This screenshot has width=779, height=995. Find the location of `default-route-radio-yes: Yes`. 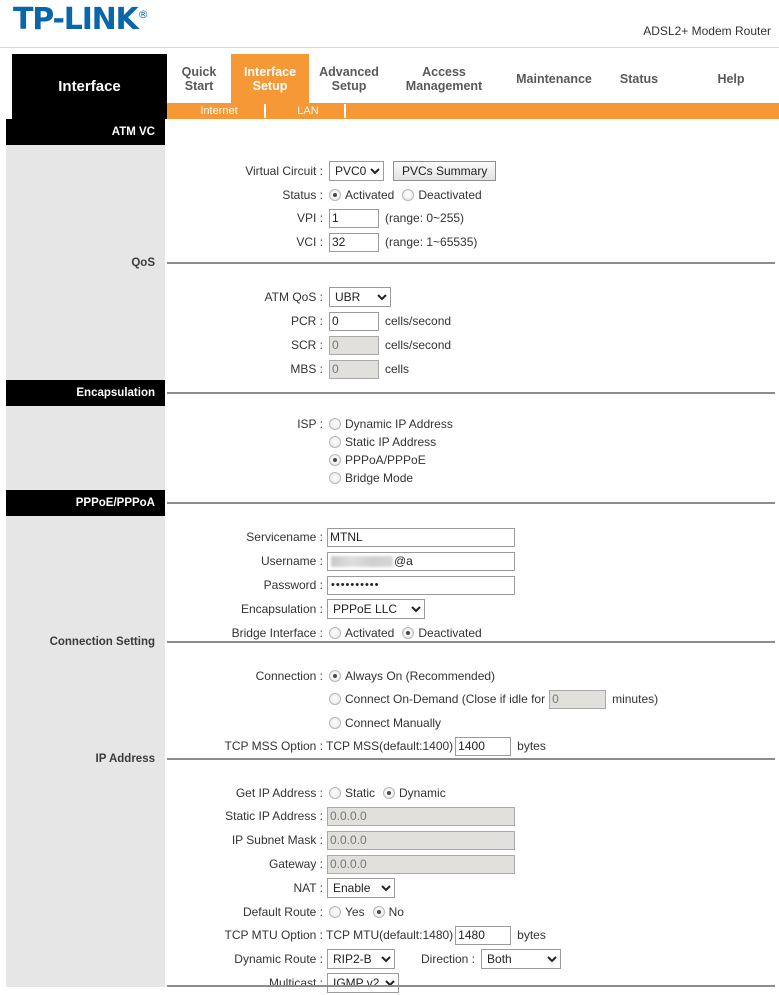

default-route-radio-yes: Yes is located at coordinates (347, 912).